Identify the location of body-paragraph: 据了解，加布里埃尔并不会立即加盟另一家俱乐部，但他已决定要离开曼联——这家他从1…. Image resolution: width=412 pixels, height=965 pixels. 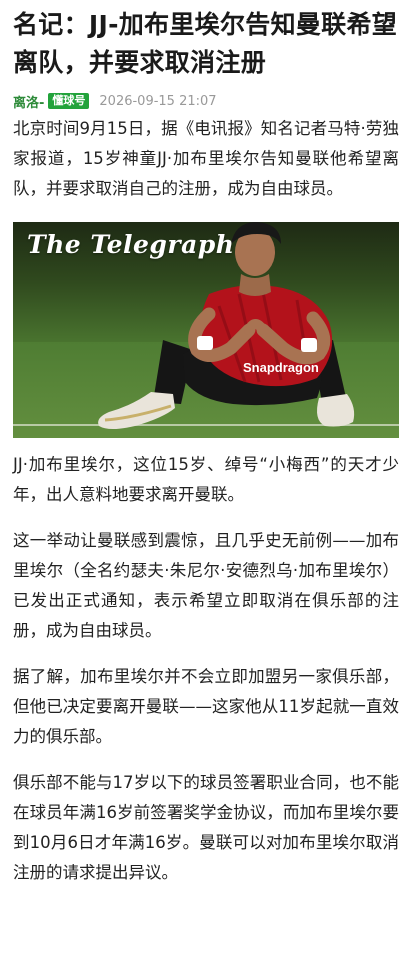
(206, 706).